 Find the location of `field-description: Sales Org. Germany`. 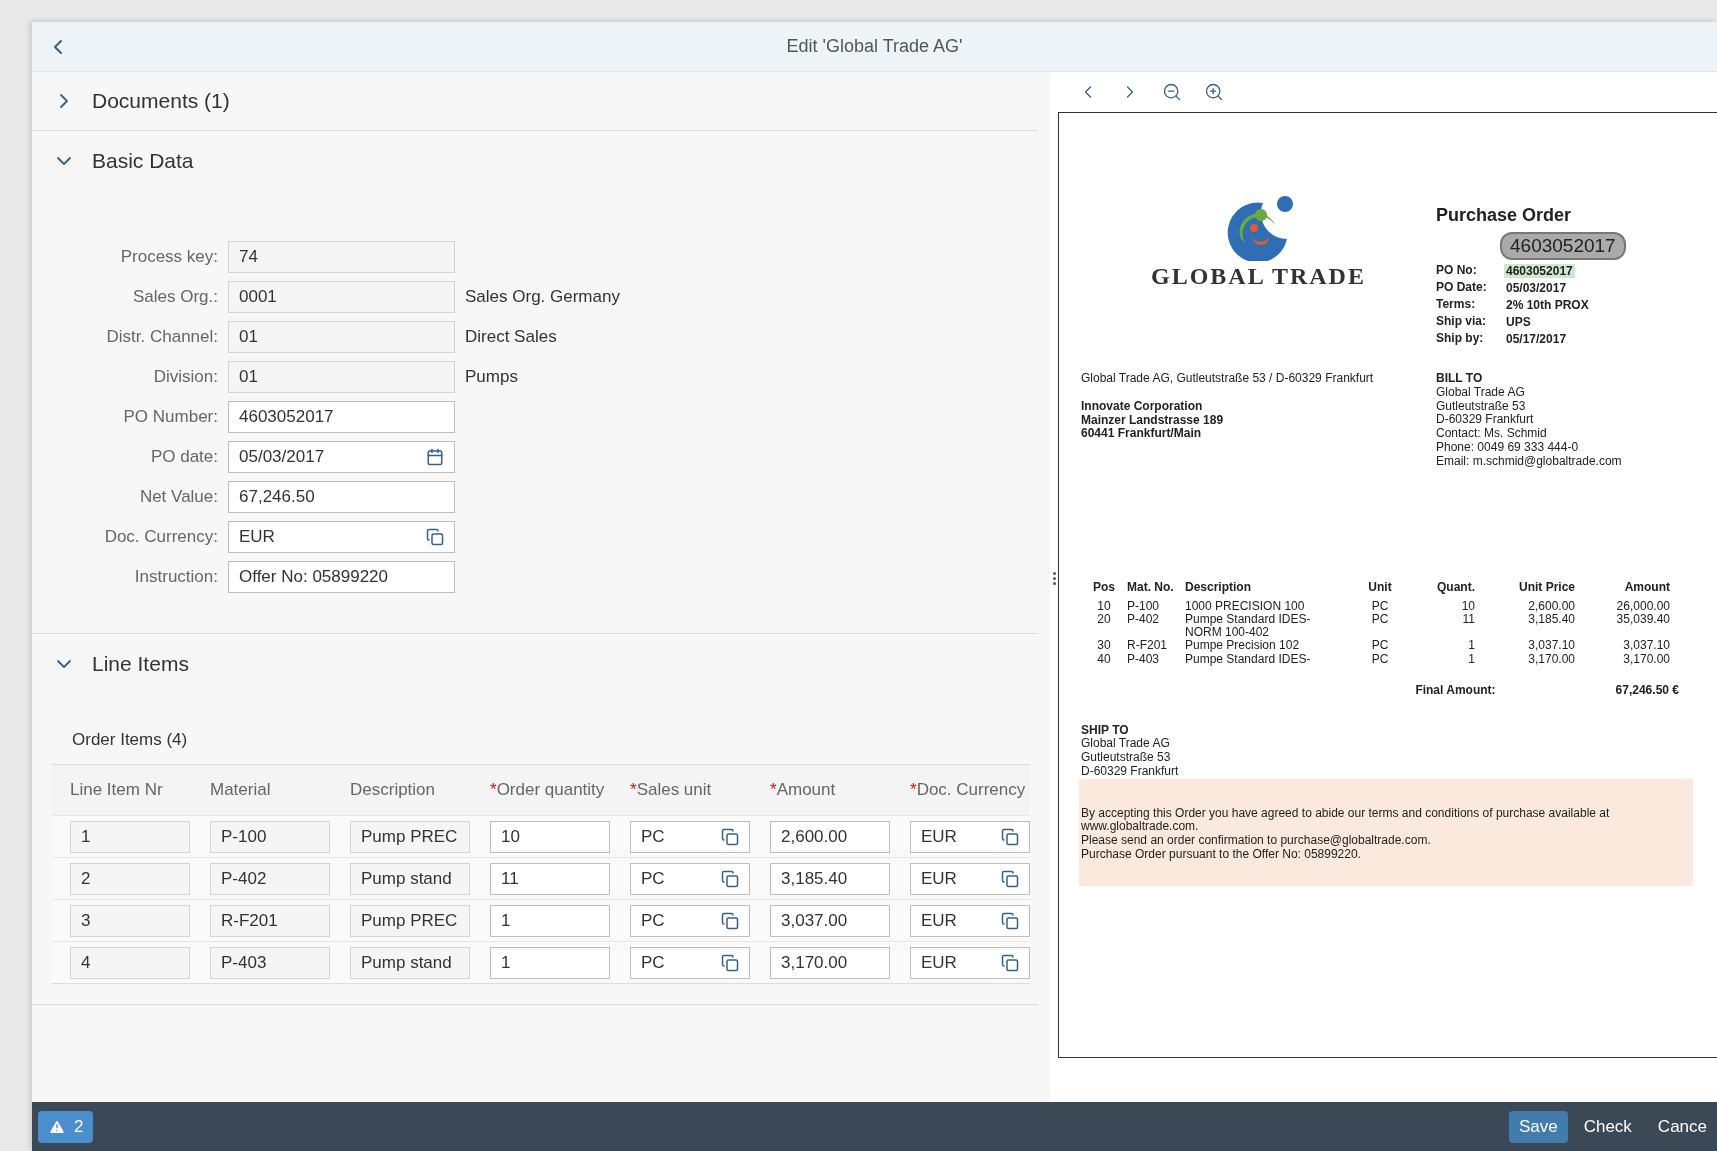

field-description: Sales Org. Germany is located at coordinates (543, 297).